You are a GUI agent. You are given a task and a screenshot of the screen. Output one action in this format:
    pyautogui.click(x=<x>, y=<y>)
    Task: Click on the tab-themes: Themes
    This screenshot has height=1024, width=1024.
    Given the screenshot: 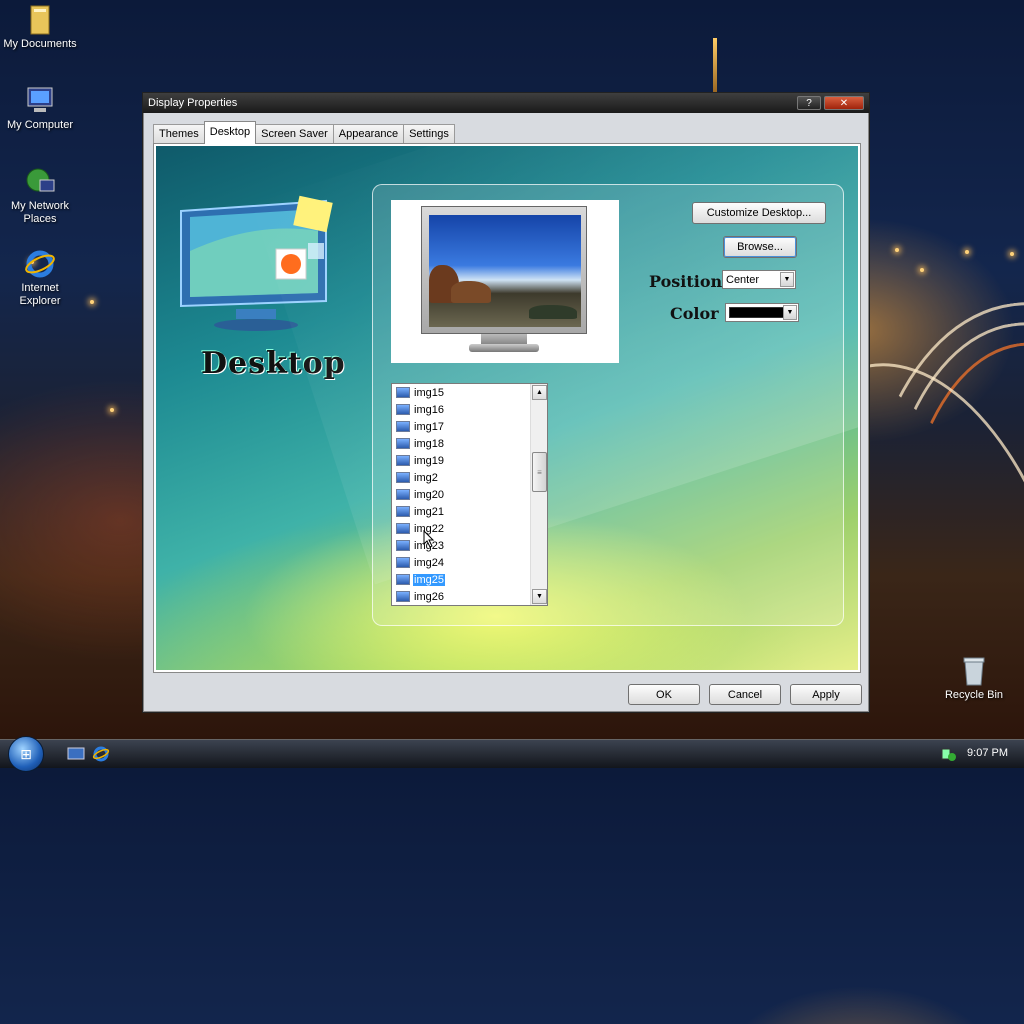 What is the action you would take?
    pyautogui.click(x=179, y=134)
    